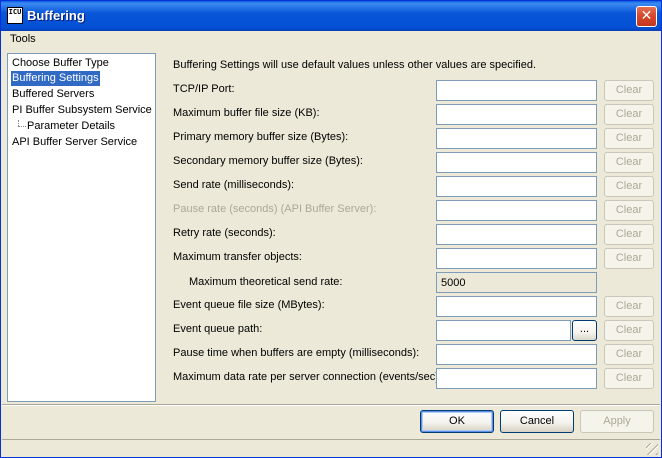 The image size is (662, 458). I want to click on primary-memory-buffer-size-label: Primary memory buffer size (Bytes):, so click(261, 137).